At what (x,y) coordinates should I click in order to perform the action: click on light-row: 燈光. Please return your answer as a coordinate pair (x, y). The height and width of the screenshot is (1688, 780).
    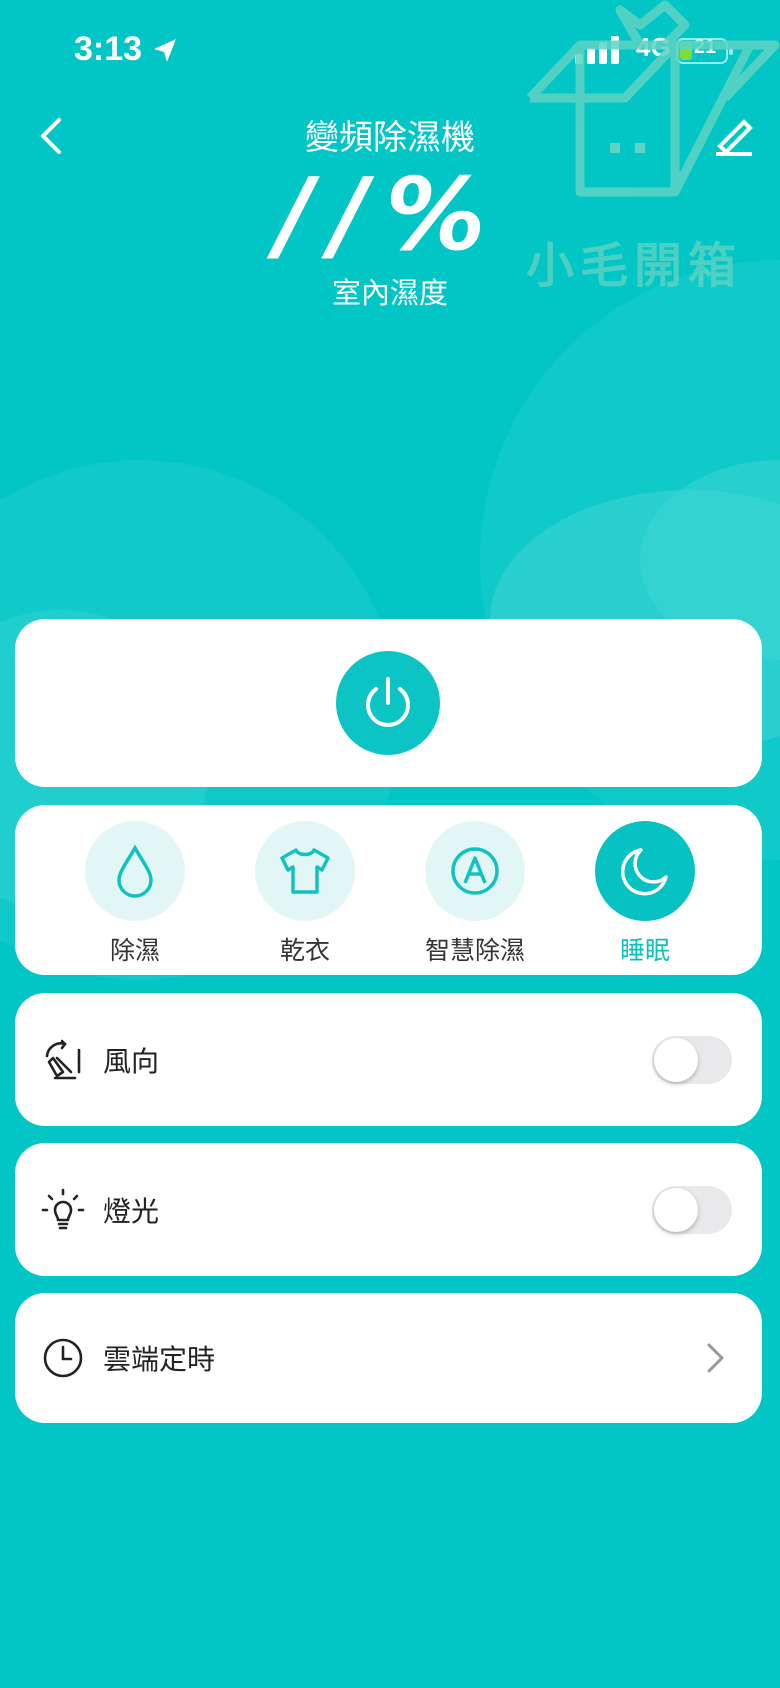
    Looking at the image, I should click on (388, 1209).